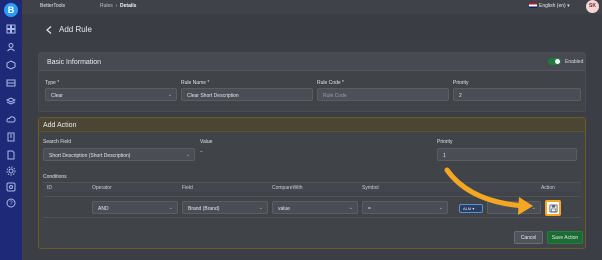  Describe the element at coordinates (247, 94) in the screenshot. I see `rule-name-input: Clear Short Description` at that location.